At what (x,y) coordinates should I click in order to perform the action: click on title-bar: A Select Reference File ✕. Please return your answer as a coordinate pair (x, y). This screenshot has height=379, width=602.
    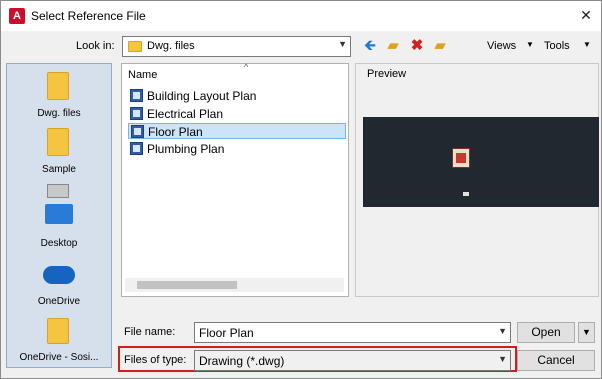
    Looking at the image, I should click on (301, 16).